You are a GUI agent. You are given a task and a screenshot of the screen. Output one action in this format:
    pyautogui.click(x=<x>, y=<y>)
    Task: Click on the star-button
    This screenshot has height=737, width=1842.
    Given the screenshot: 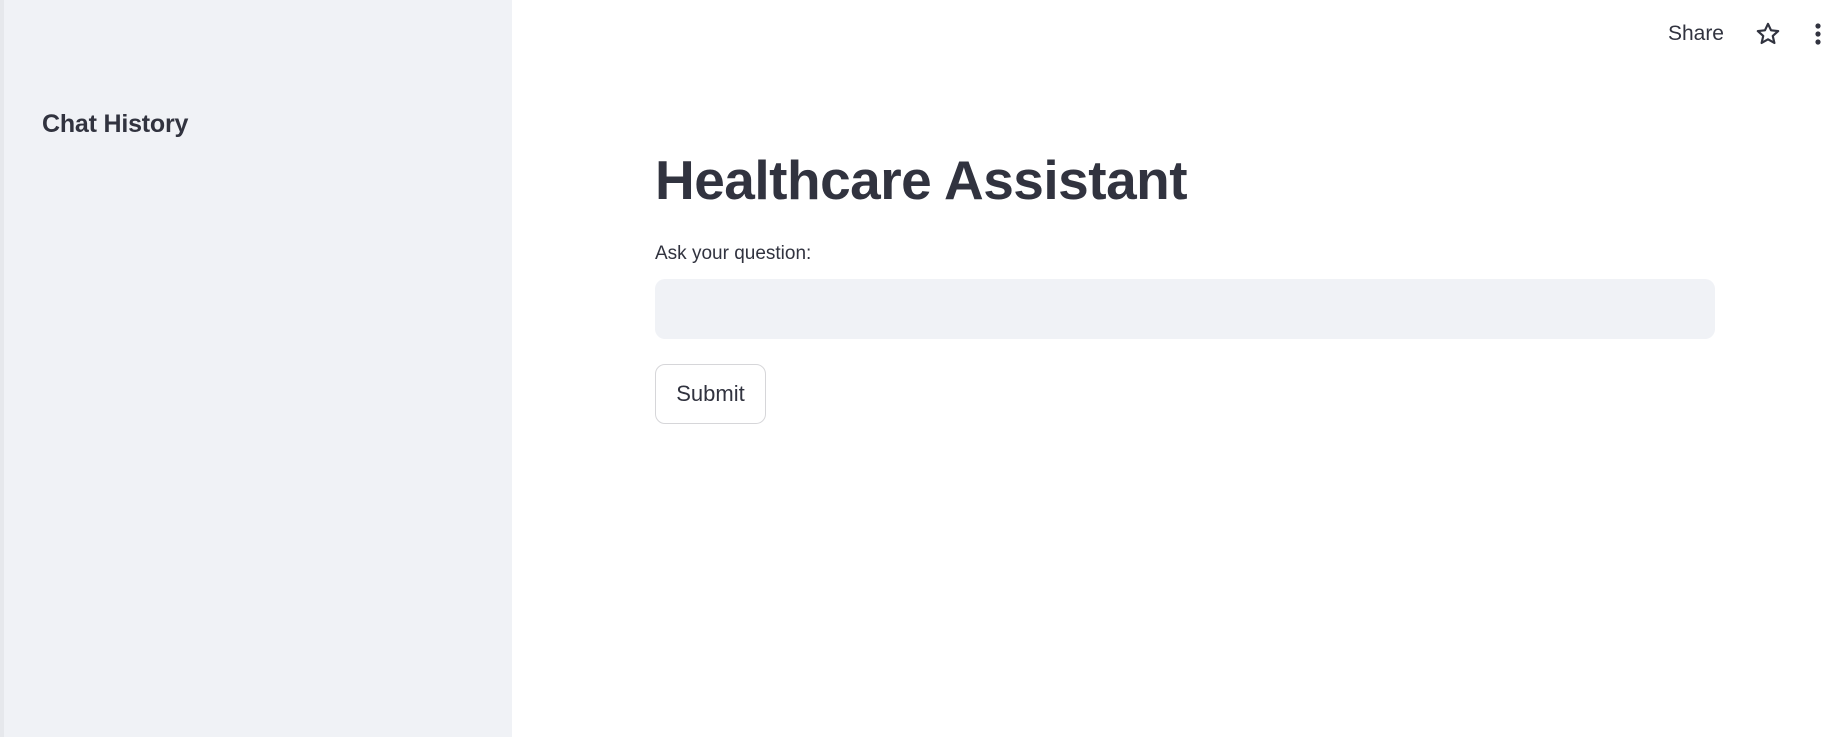 What is the action you would take?
    pyautogui.click(x=1768, y=34)
    